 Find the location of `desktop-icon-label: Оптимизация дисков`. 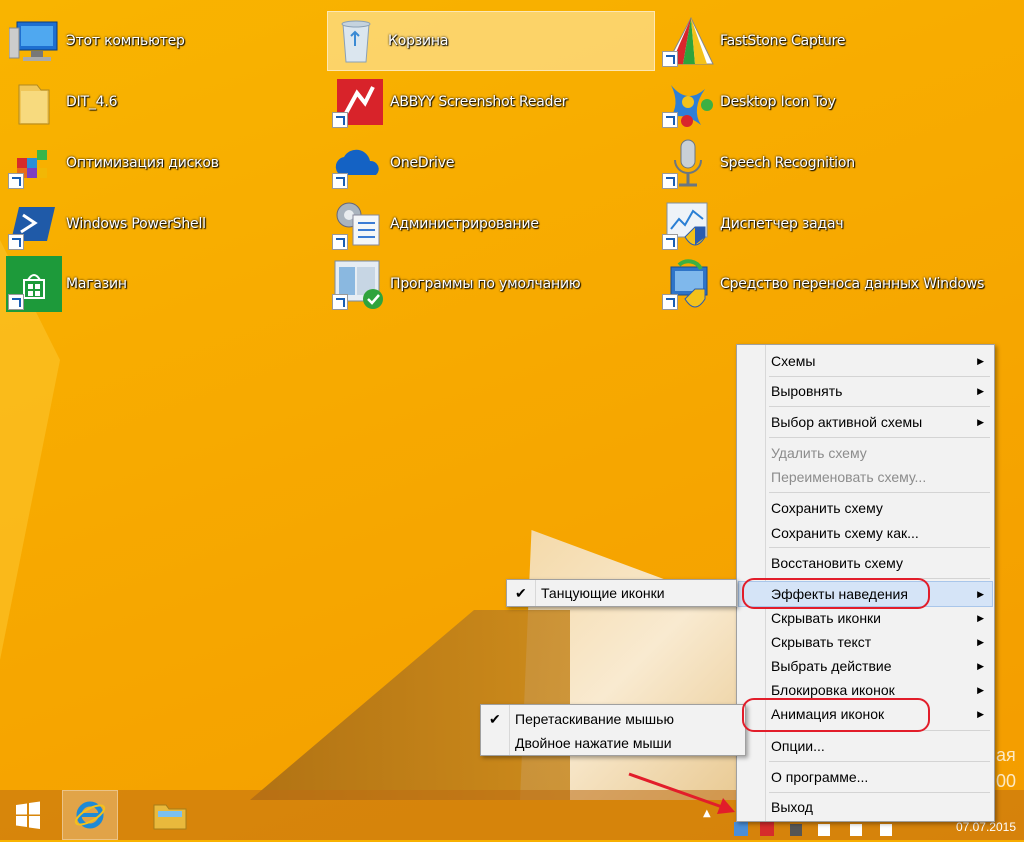

desktop-icon-label: Оптимизация дисков is located at coordinates (142, 163).